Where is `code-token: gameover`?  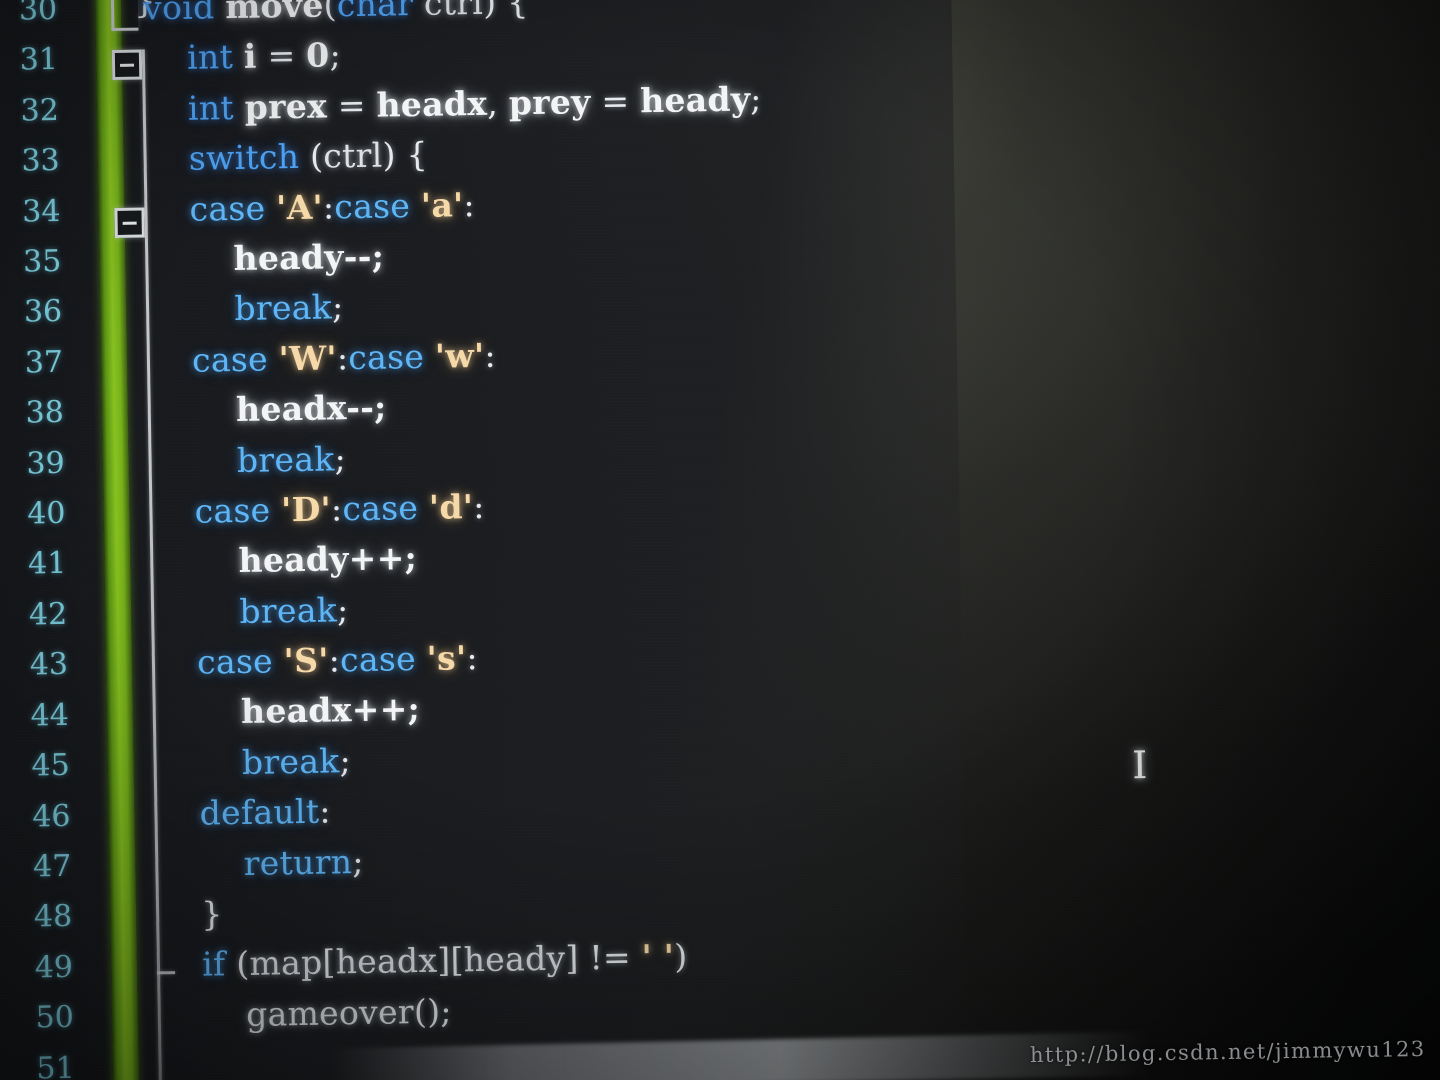 code-token: gameover is located at coordinates (330, 1012).